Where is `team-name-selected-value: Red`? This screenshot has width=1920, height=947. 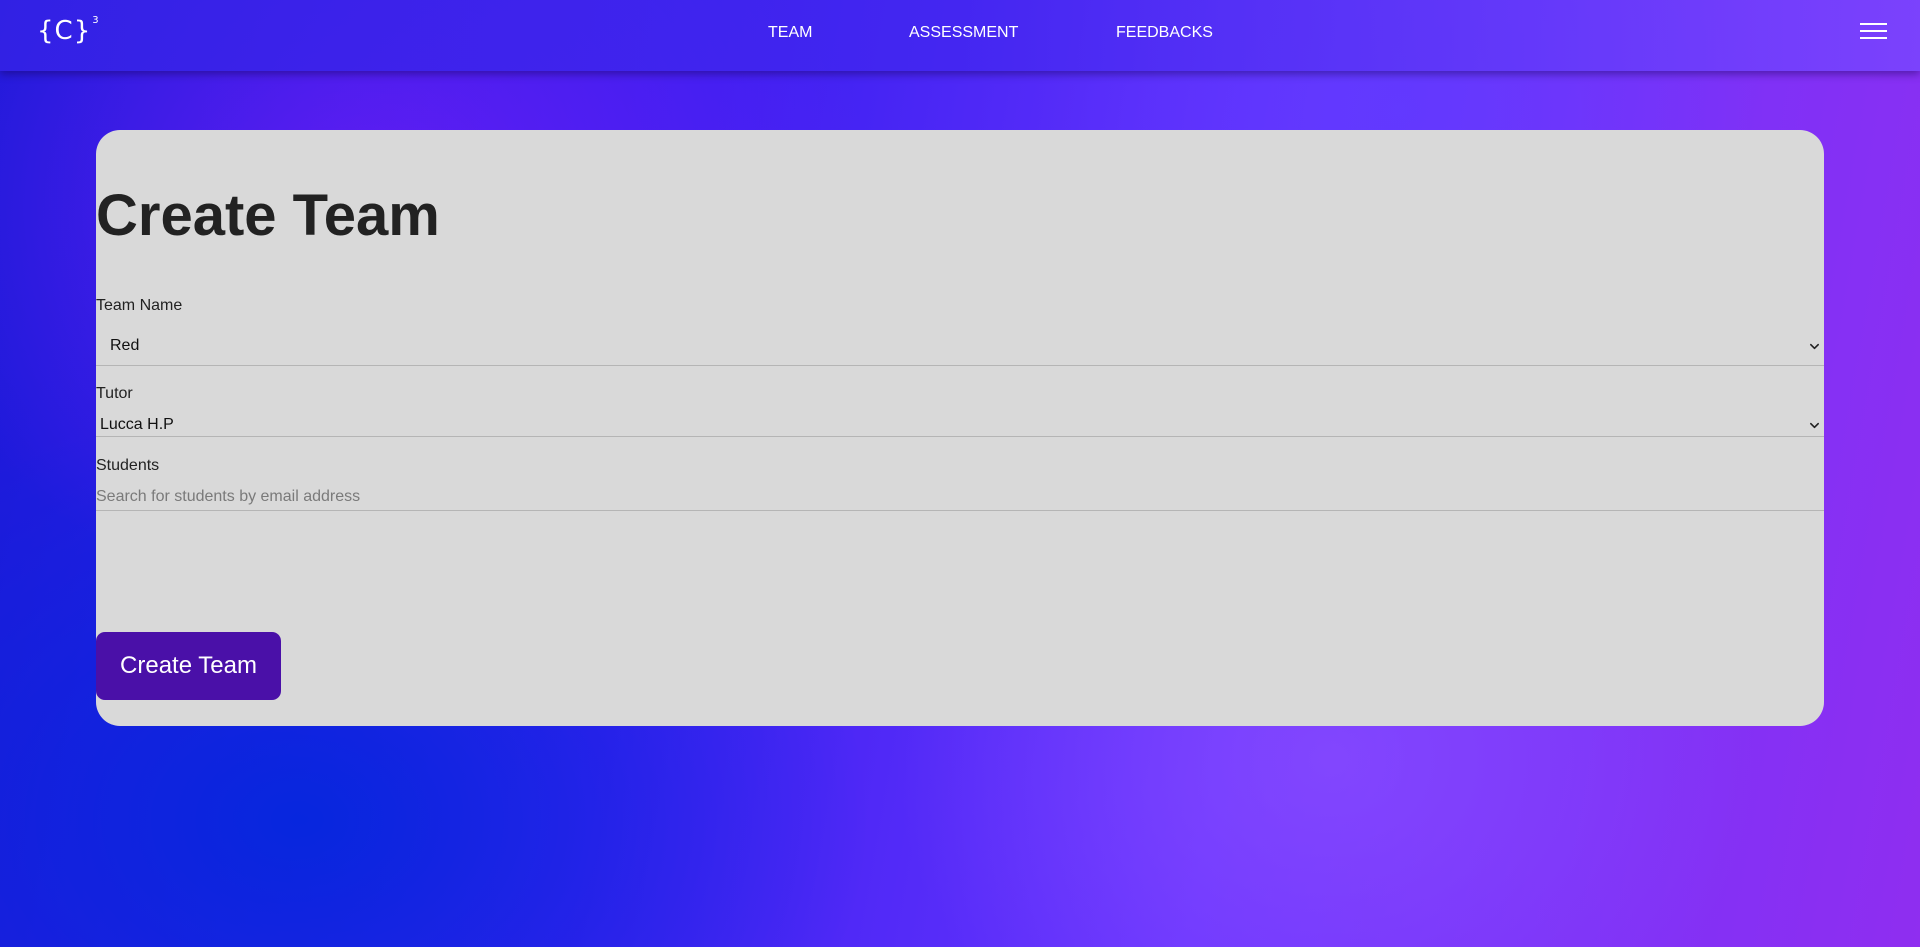
team-name-selected-value: Red is located at coordinates (125, 345).